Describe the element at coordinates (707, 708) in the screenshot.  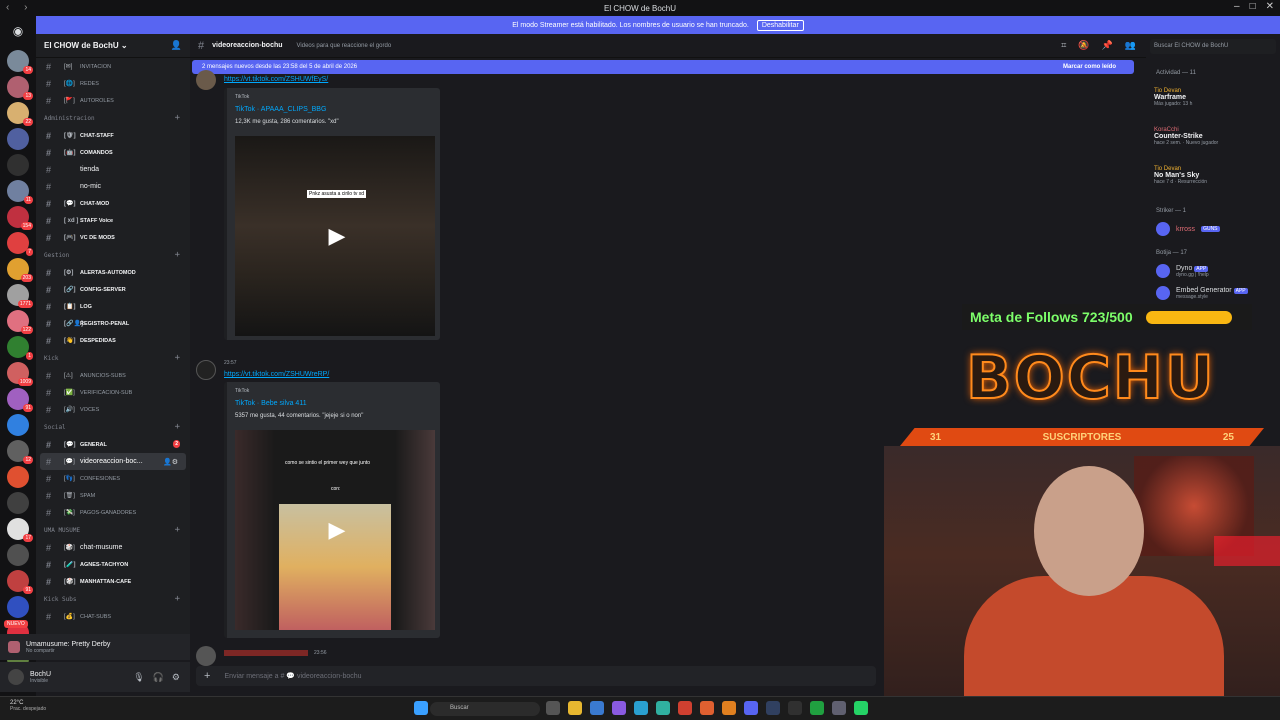
I see `browser-icon` at that location.